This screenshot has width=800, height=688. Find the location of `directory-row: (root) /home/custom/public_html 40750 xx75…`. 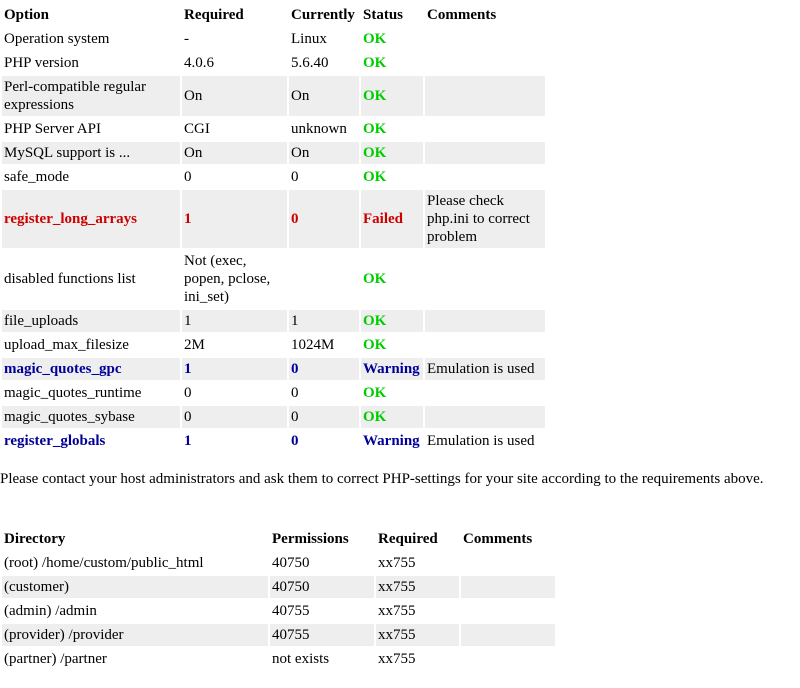

directory-row: (root) /home/custom/public_html 40750 xx75… is located at coordinates (278, 563).